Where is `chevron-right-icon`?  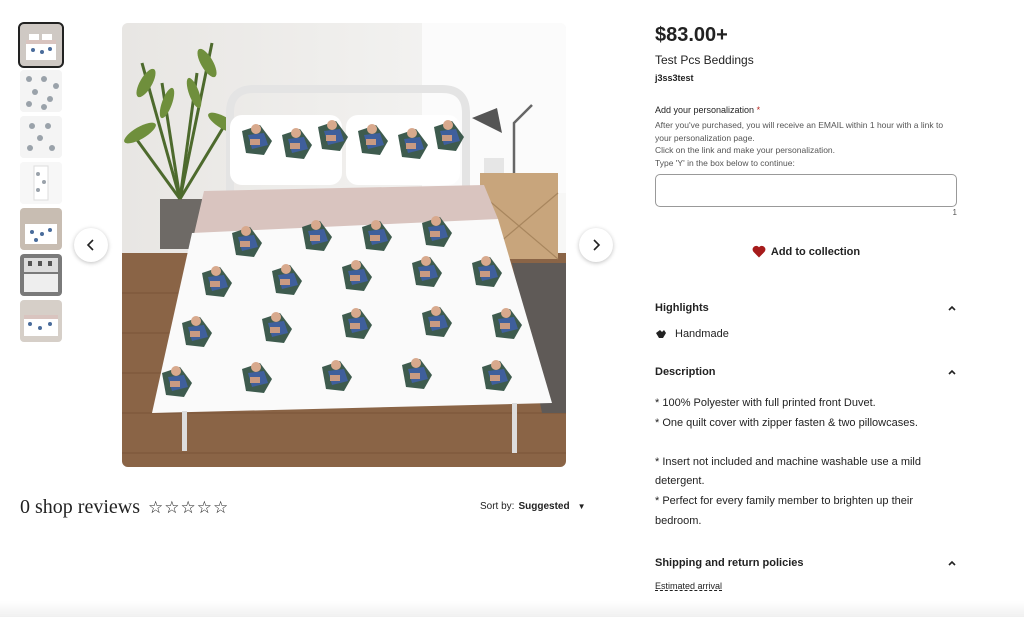
chevron-right-icon is located at coordinates (597, 245).